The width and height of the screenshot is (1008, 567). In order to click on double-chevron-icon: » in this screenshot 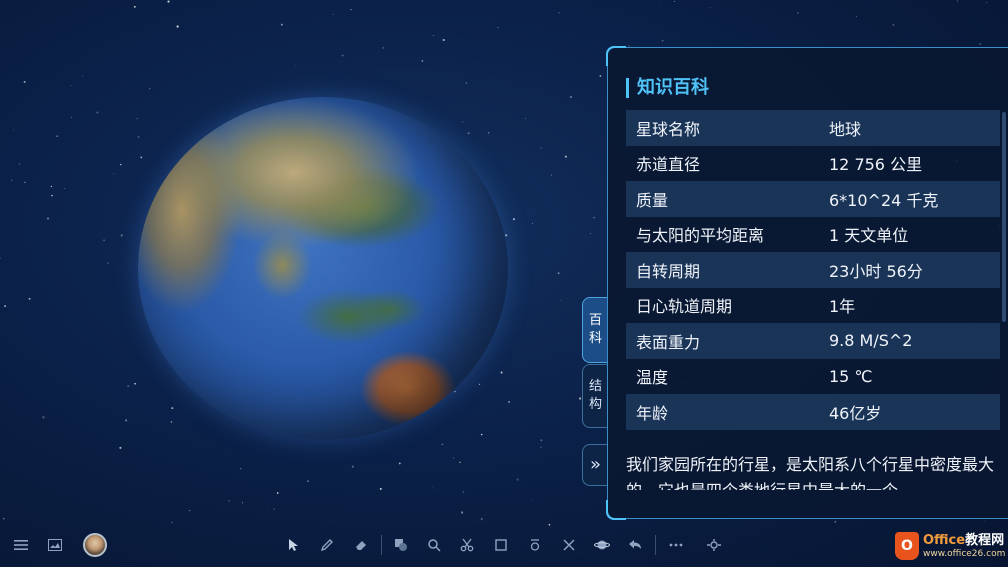, I will do `click(595, 464)`.